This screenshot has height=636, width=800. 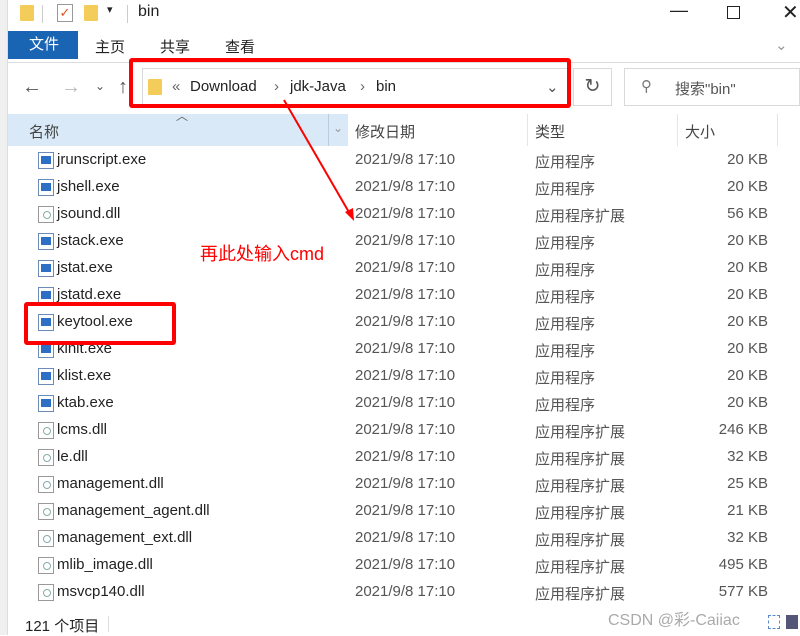 What do you see at coordinates (318, 160) in the screenshot?
I see `annotation-arrow` at bounding box center [318, 160].